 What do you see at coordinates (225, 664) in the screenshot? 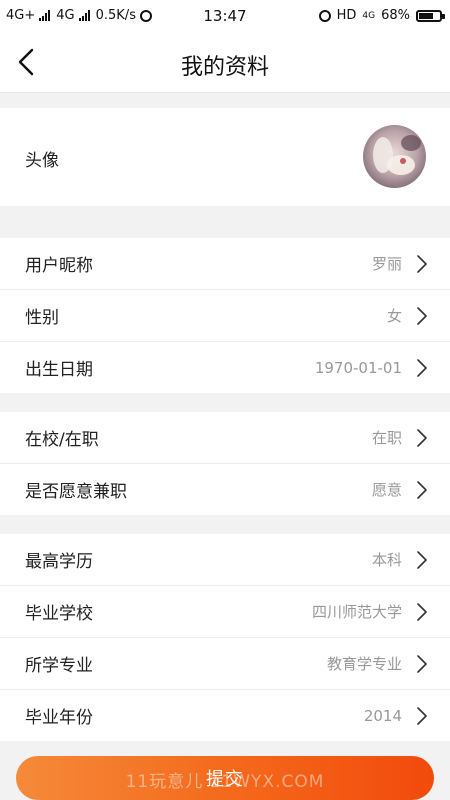
I see `major-row: 所学专业 教育学专业` at bounding box center [225, 664].